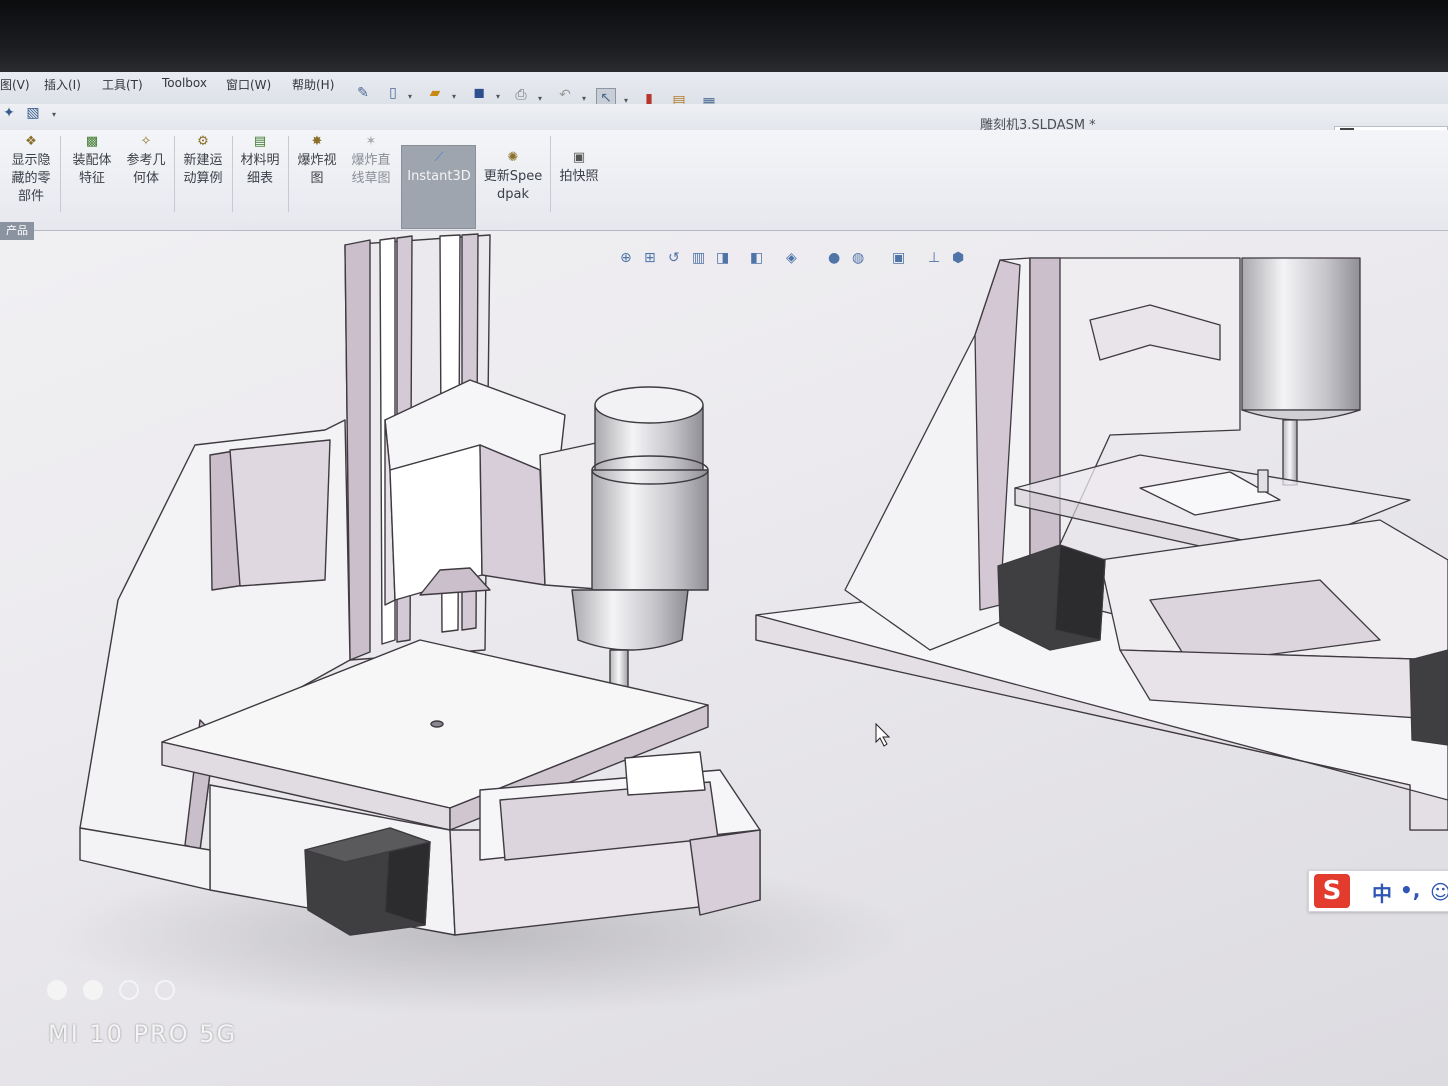 The height and width of the screenshot is (1086, 1448). What do you see at coordinates (203, 141) in the screenshot?
I see `motion-study-icon: ⚙` at bounding box center [203, 141].